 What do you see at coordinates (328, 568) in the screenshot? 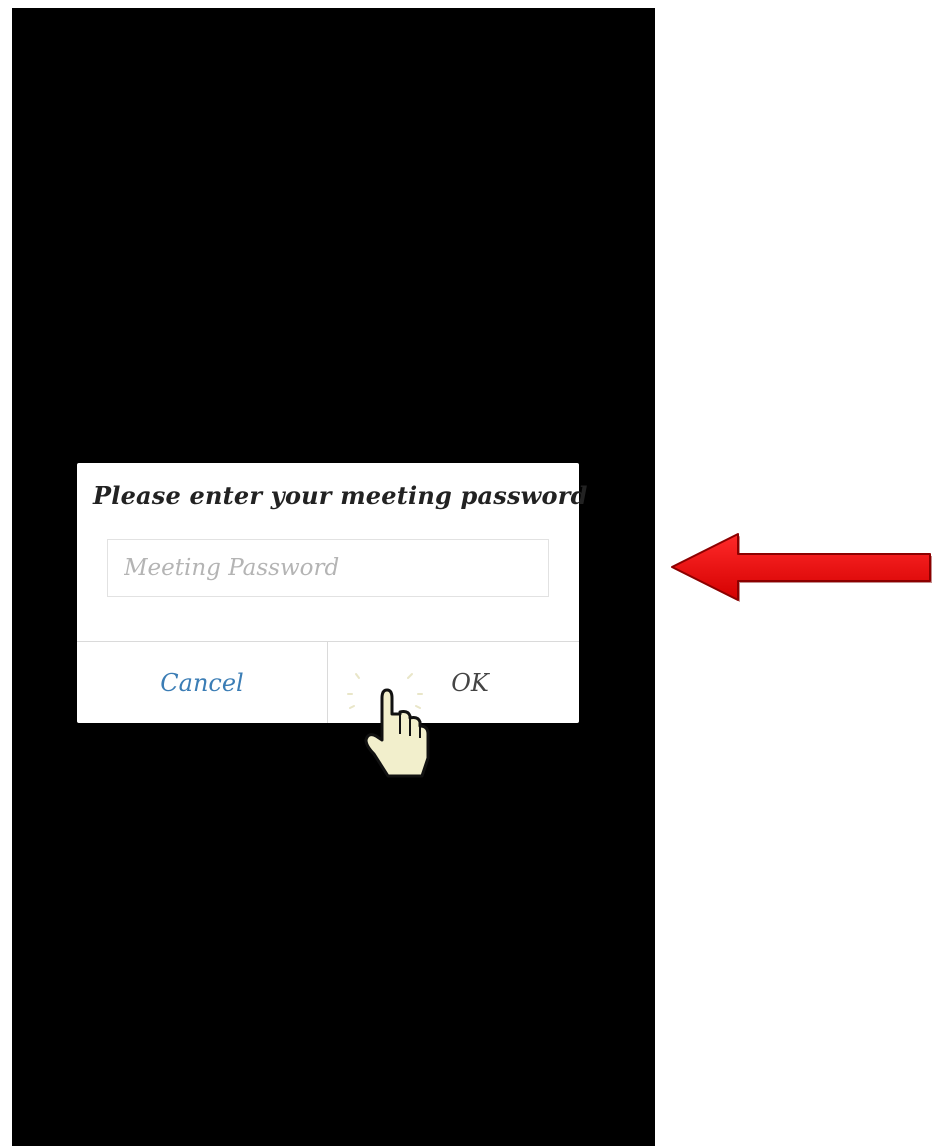
I see `meeting-password-input` at bounding box center [328, 568].